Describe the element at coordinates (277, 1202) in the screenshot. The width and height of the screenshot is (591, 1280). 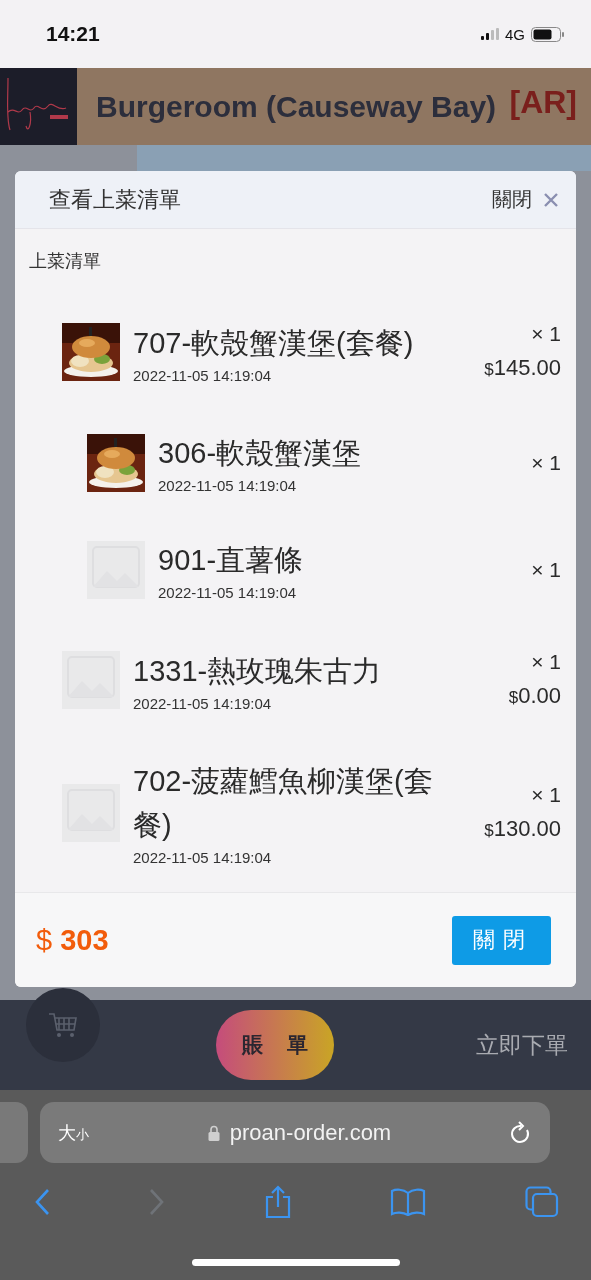
I see `share-icon` at that location.